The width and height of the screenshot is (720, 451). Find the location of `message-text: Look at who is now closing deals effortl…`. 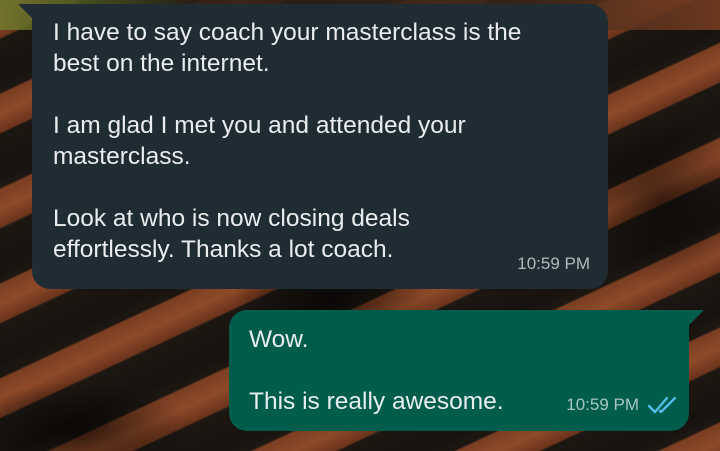

message-text: Look at who is now closing deals effortl… is located at coordinates (231, 234).